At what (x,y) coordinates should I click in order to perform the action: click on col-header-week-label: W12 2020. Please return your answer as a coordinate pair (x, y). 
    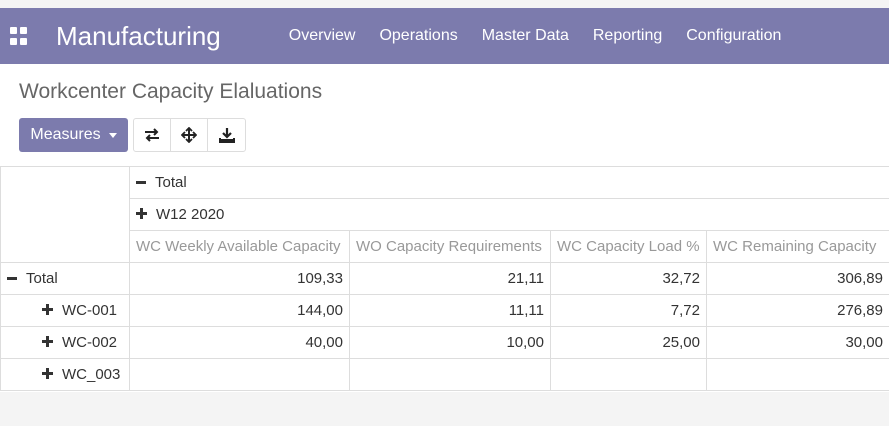
    Looking at the image, I should click on (190, 214).